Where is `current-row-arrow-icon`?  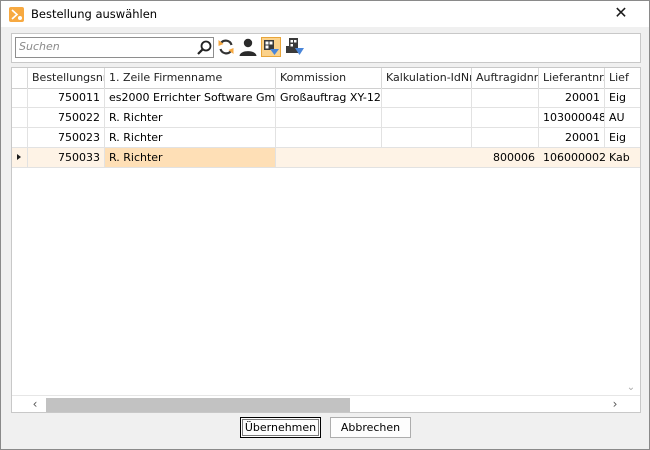
current-row-arrow-icon is located at coordinates (19, 157).